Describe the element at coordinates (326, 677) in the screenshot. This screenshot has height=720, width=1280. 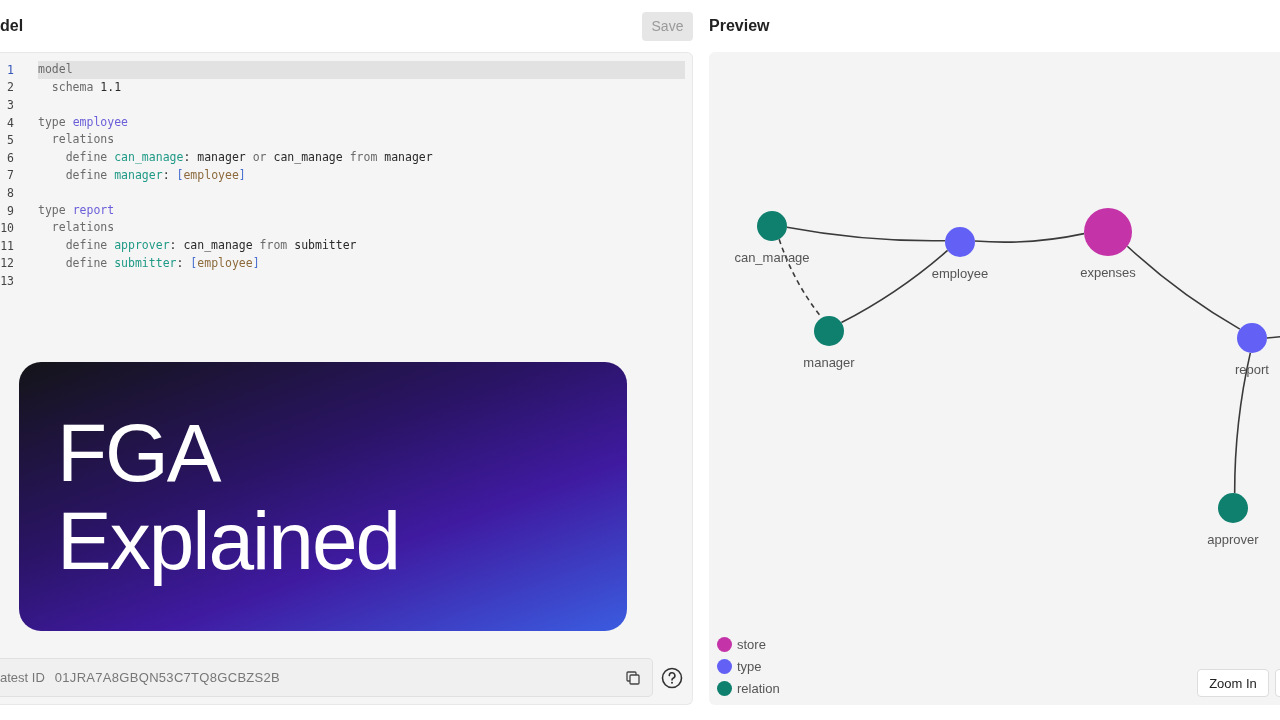
I see `id-field: atest ID 01JRA7A8GBQN53C7TQ8GCBZS2B` at that location.